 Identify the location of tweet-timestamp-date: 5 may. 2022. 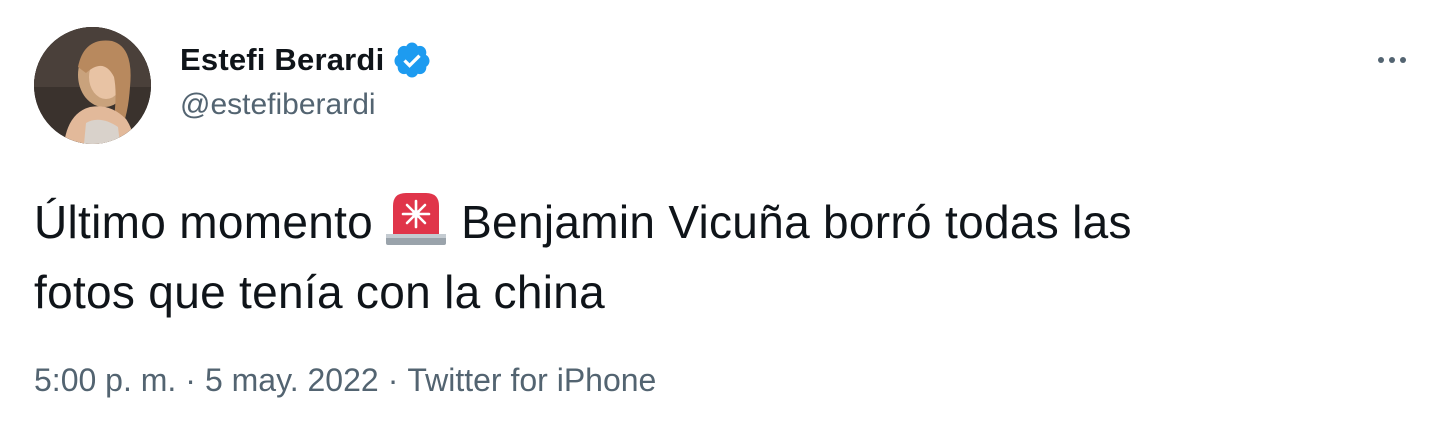
(292, 380).